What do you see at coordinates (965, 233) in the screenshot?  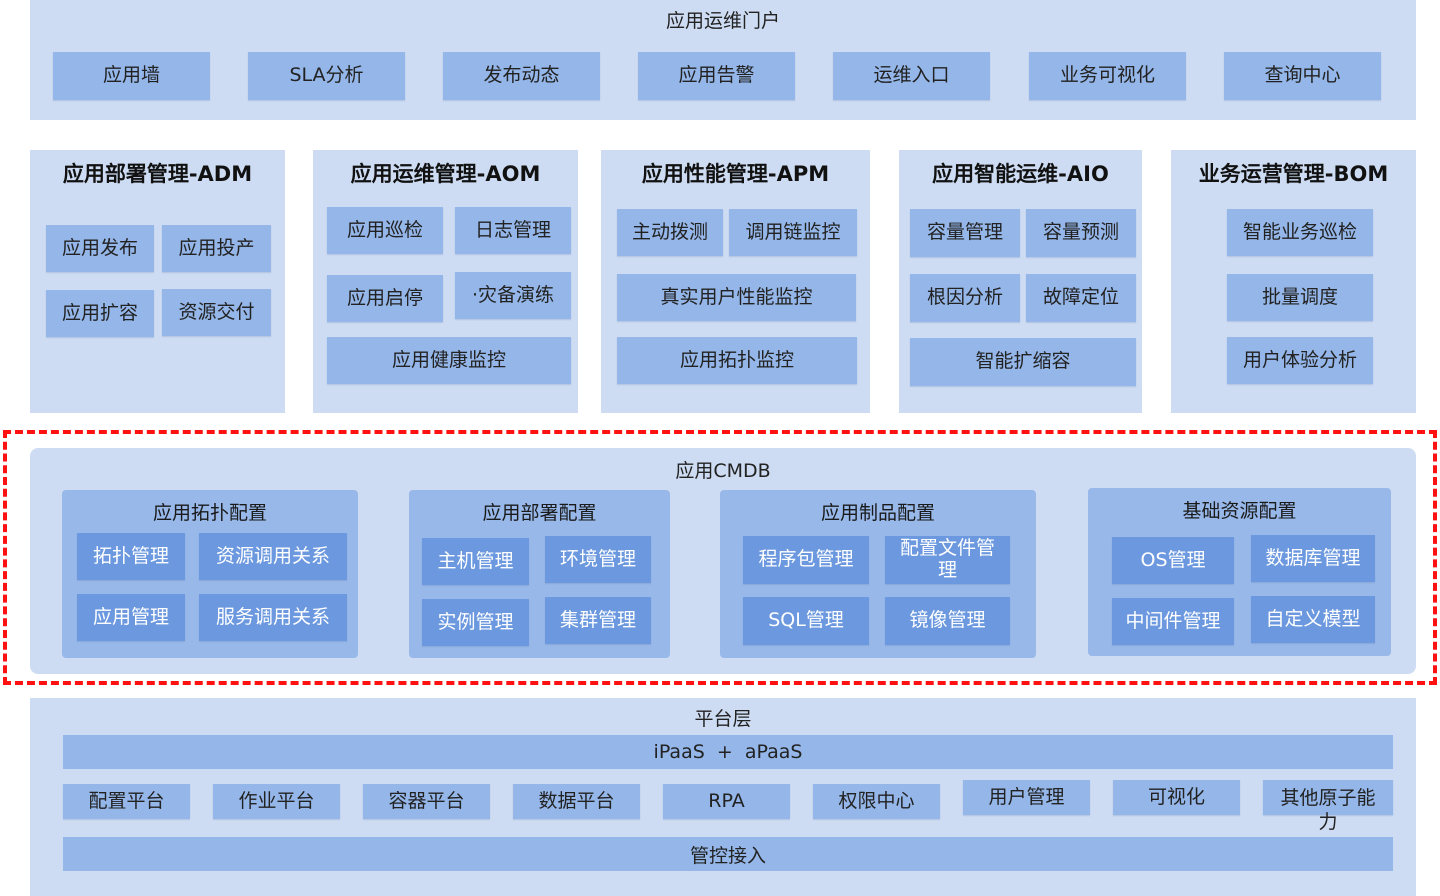 I see `module-item-capacity-management: 容量管理` at bounding box center [965, 233].